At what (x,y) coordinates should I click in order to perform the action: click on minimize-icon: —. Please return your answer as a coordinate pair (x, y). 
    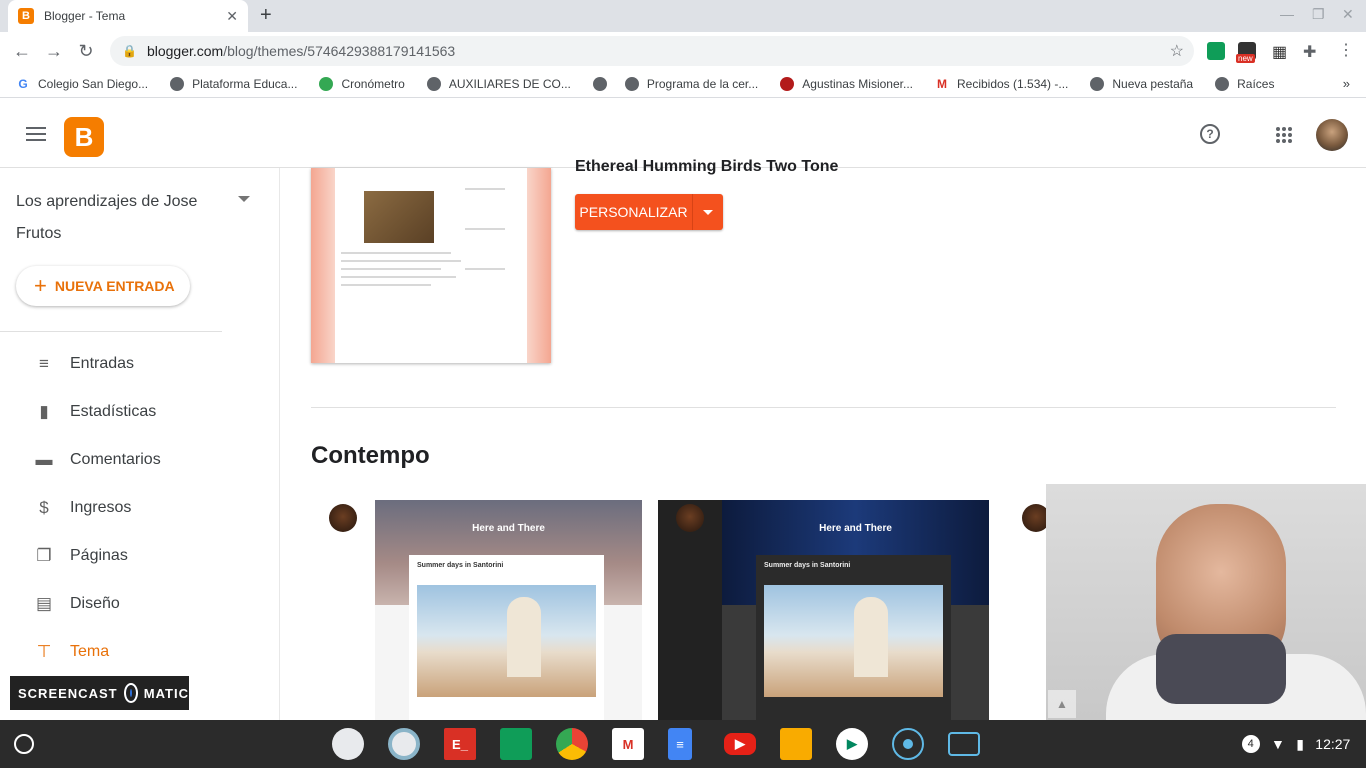
    Looking at the image, I should click on (1287, 14).